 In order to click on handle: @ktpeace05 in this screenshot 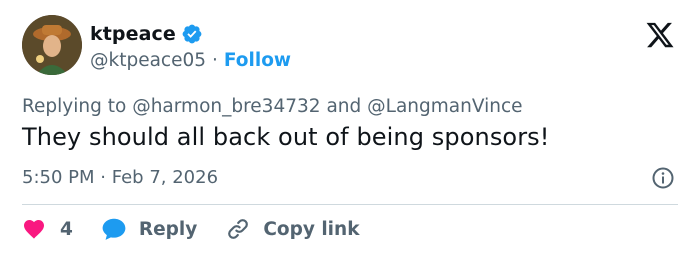, I will do `click(148, 60)`.